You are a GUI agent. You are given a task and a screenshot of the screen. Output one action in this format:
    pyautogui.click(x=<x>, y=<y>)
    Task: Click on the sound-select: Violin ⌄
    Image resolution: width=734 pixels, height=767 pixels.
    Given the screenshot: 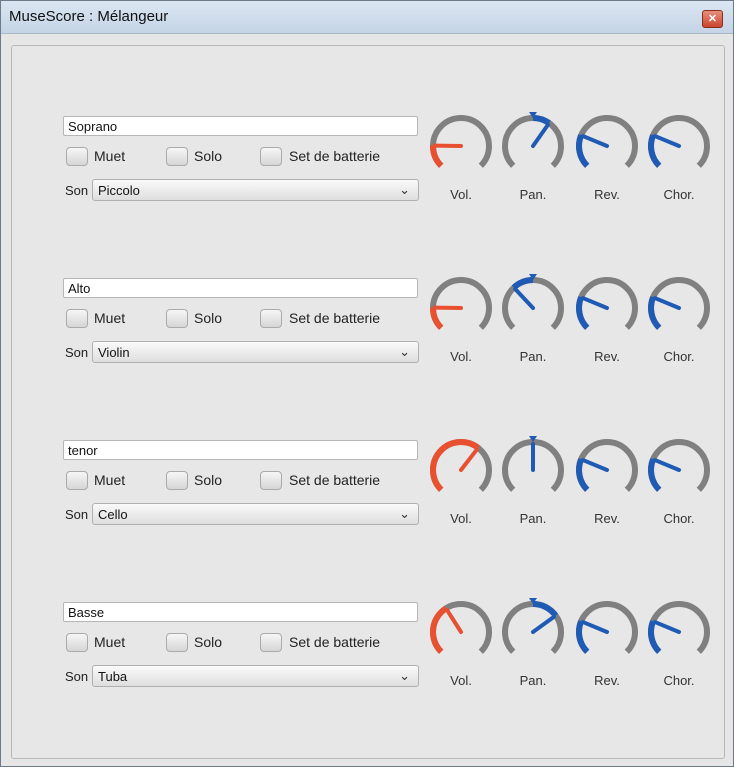 What is the action you would take?
    pyautogui.click(x=255, y=352)
    